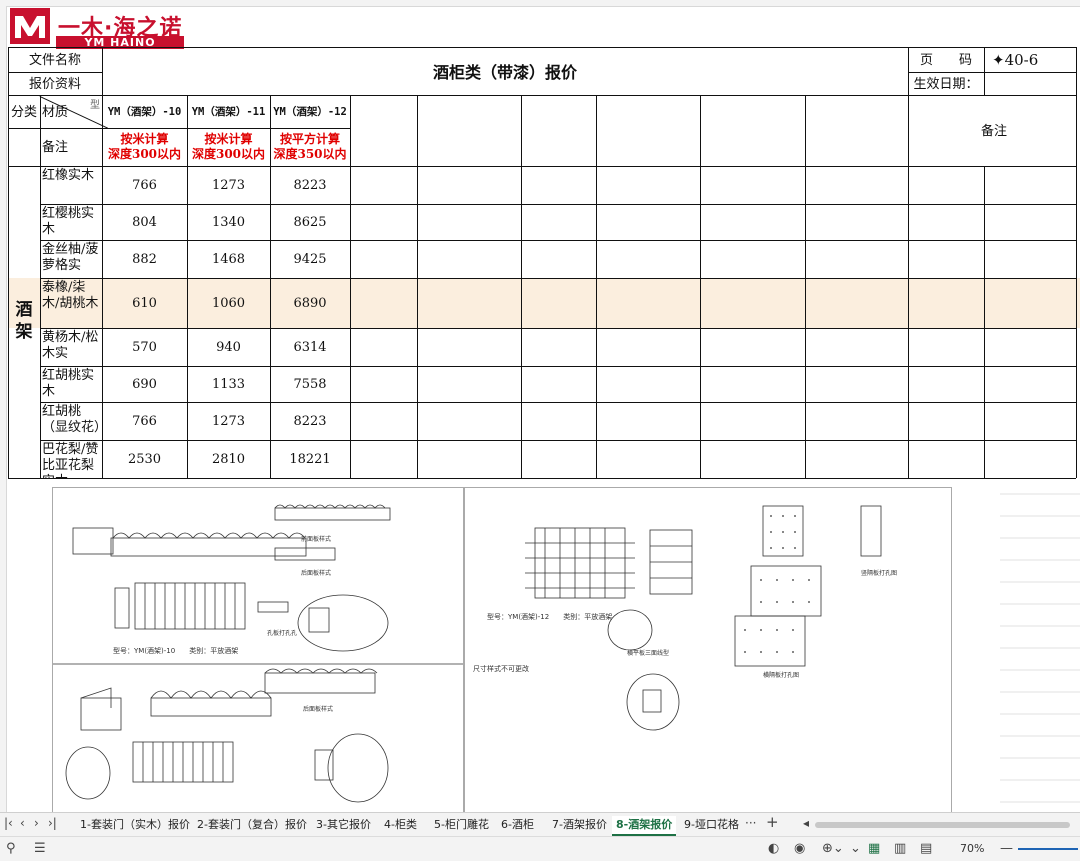  Describe the element at coordinates (8, 823) in the screenshot. I see `first-sheet-nav-icon: |‹` at that location.